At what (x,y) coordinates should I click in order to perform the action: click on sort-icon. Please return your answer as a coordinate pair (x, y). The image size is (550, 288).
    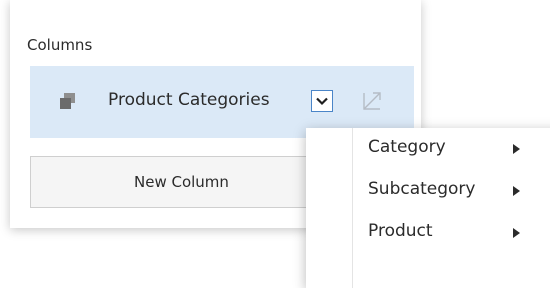
    Looking at the image, I should click on (373, 101).